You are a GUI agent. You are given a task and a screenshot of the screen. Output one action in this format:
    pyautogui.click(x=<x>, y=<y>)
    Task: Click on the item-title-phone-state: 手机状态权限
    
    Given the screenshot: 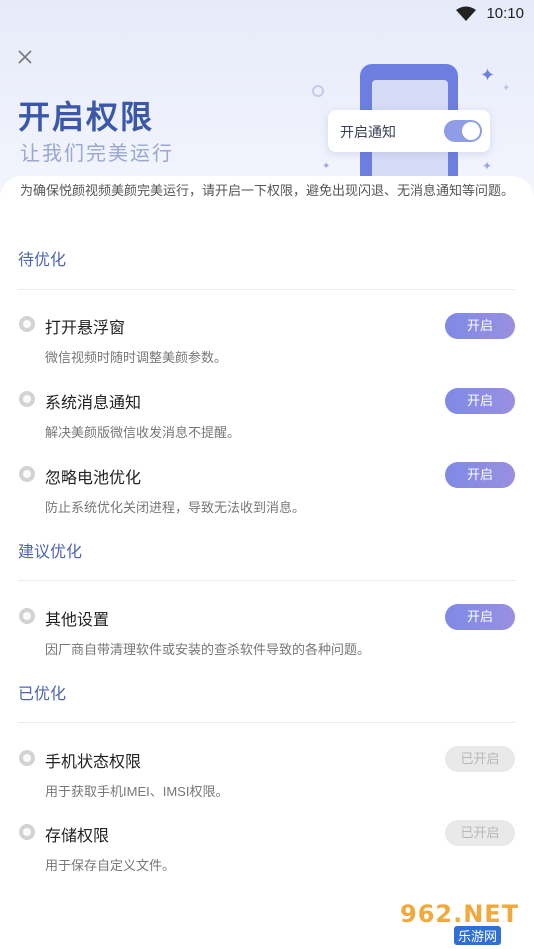 What is the action you would take?
    pyautogui.click(x=93, y=762)
    